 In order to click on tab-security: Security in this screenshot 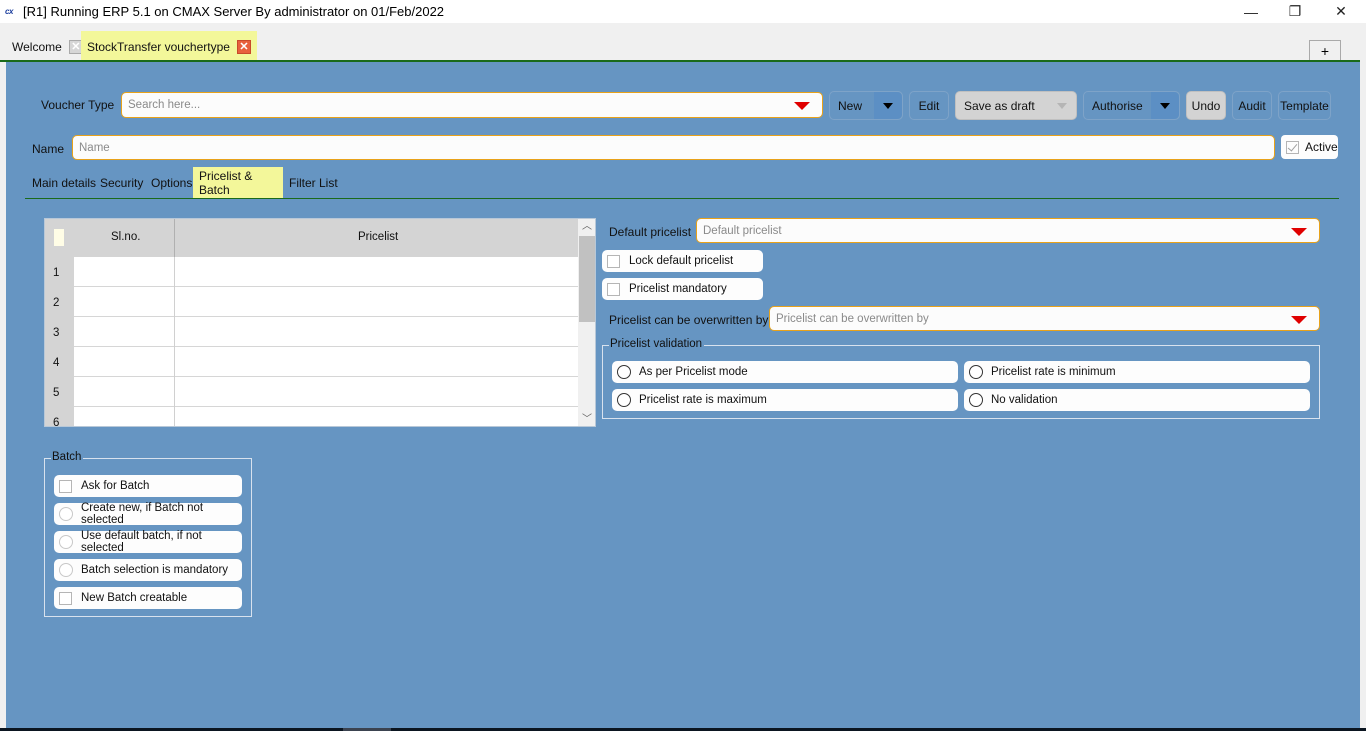, I will do `click(121, 183)`.